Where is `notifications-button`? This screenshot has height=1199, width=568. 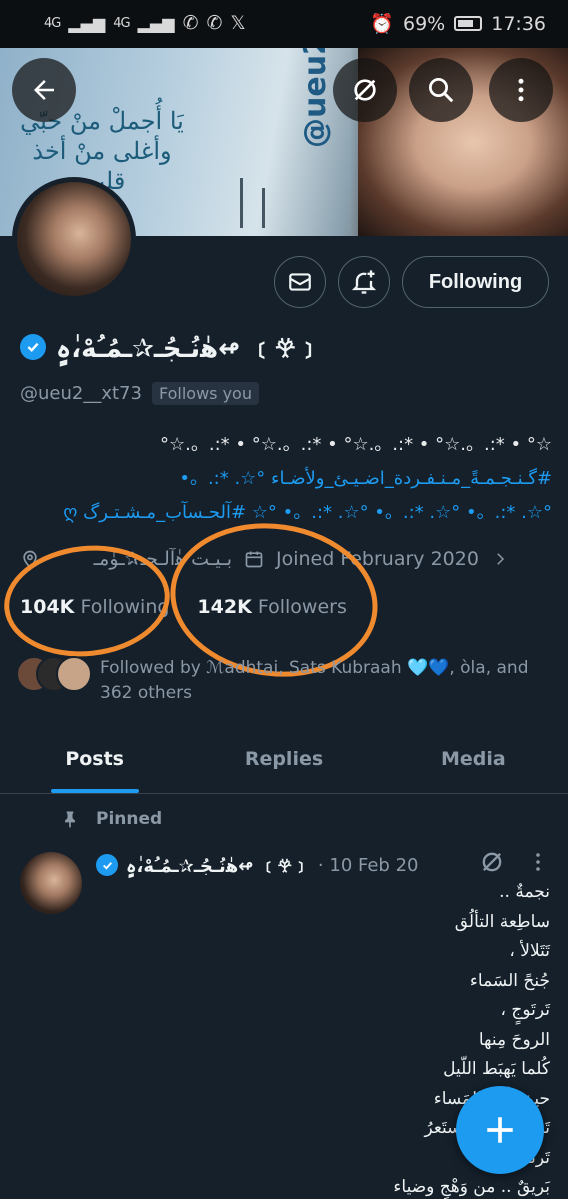 notifications-button is located at coordinates (364, 282).